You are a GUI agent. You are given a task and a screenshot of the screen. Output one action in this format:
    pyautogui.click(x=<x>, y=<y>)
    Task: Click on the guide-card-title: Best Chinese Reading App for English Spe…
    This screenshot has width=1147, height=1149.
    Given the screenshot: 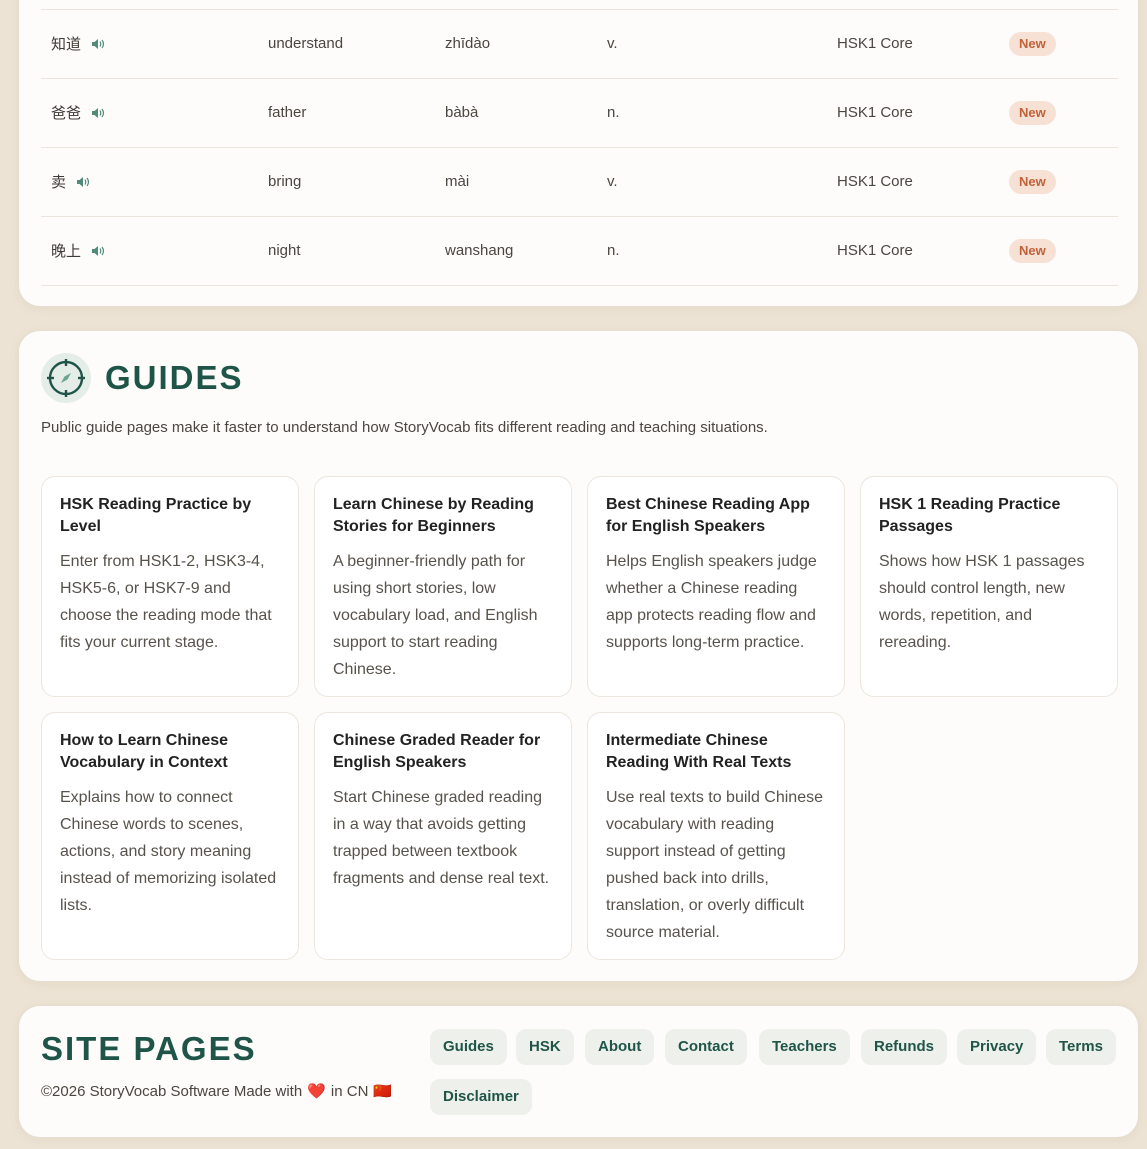 What is the action you would take?
    pyautogui.click(x=708, y=515)
    